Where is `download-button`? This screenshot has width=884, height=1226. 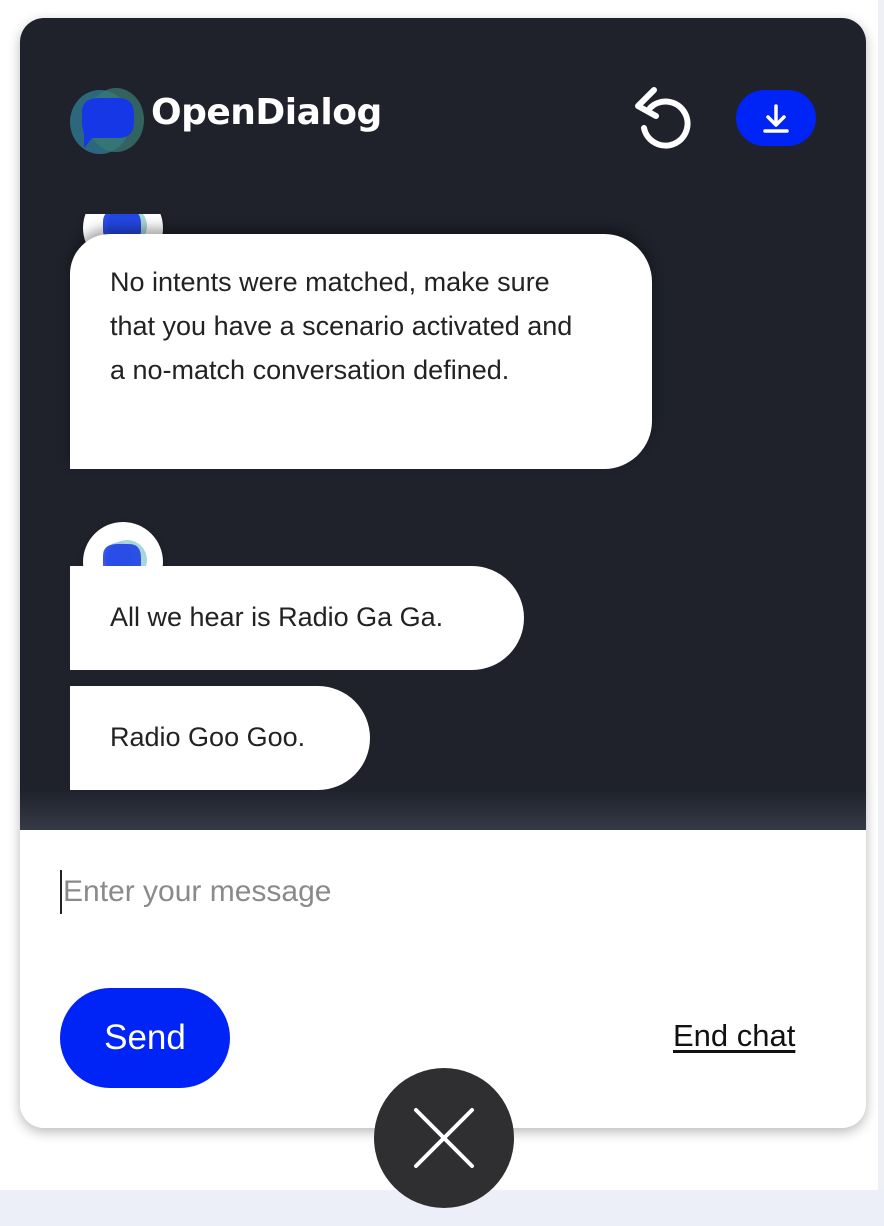 download-button is located at coordinates (776, 118).